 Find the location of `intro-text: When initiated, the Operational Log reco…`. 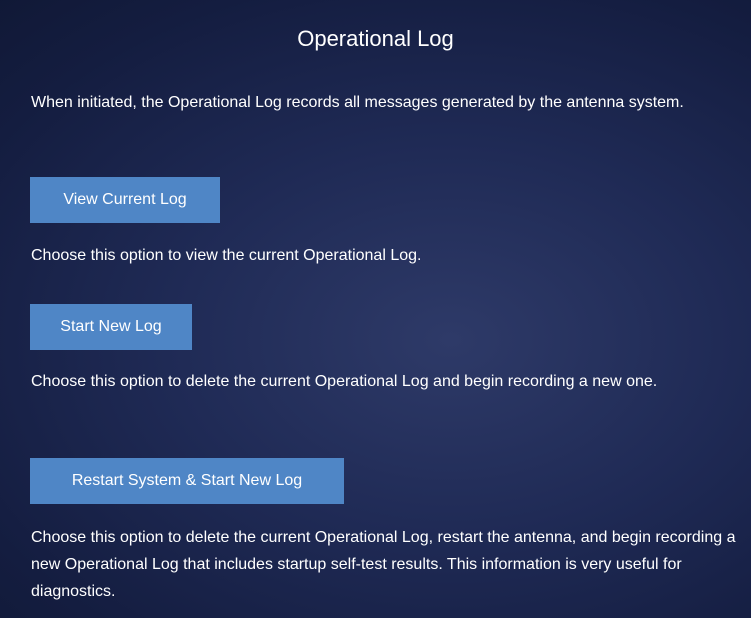

intro-text: When initiated, the Operational Log reco… is located at coordinates (357, 102).